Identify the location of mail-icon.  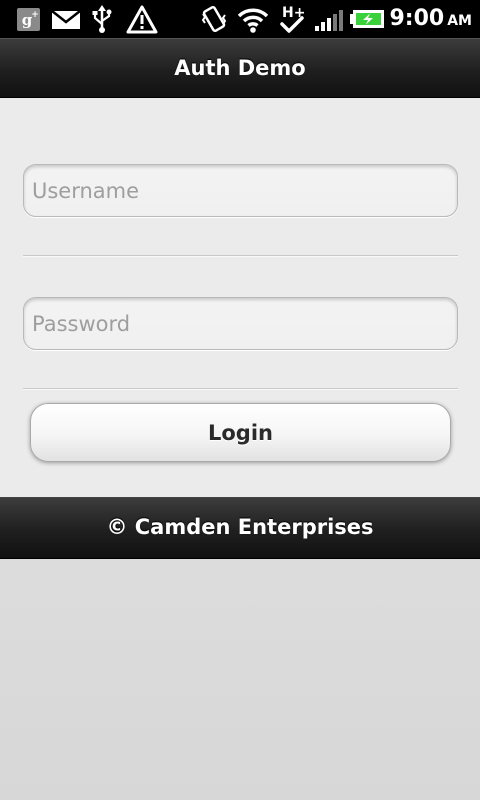
(66, 19).